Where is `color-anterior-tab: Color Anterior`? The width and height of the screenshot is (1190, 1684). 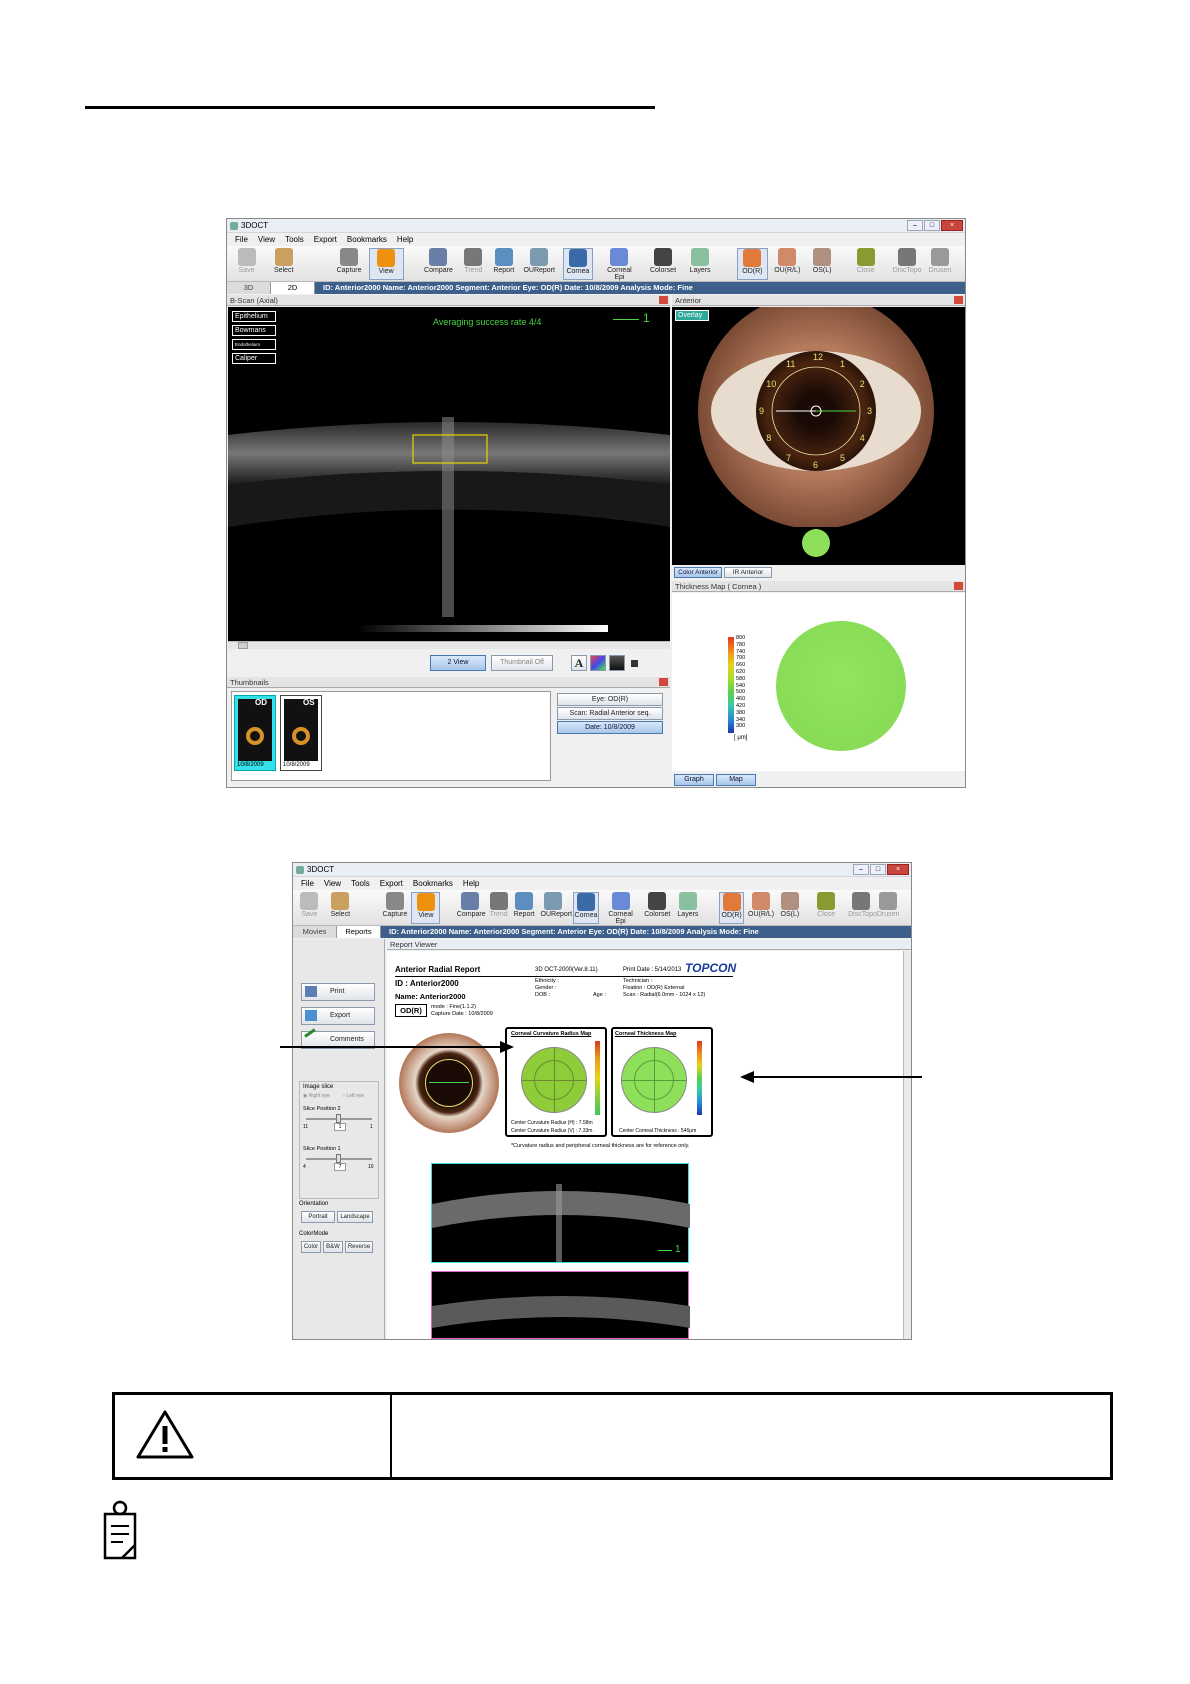
color-anterior-tab: Color Anterior is located at coordinates (698, 572).